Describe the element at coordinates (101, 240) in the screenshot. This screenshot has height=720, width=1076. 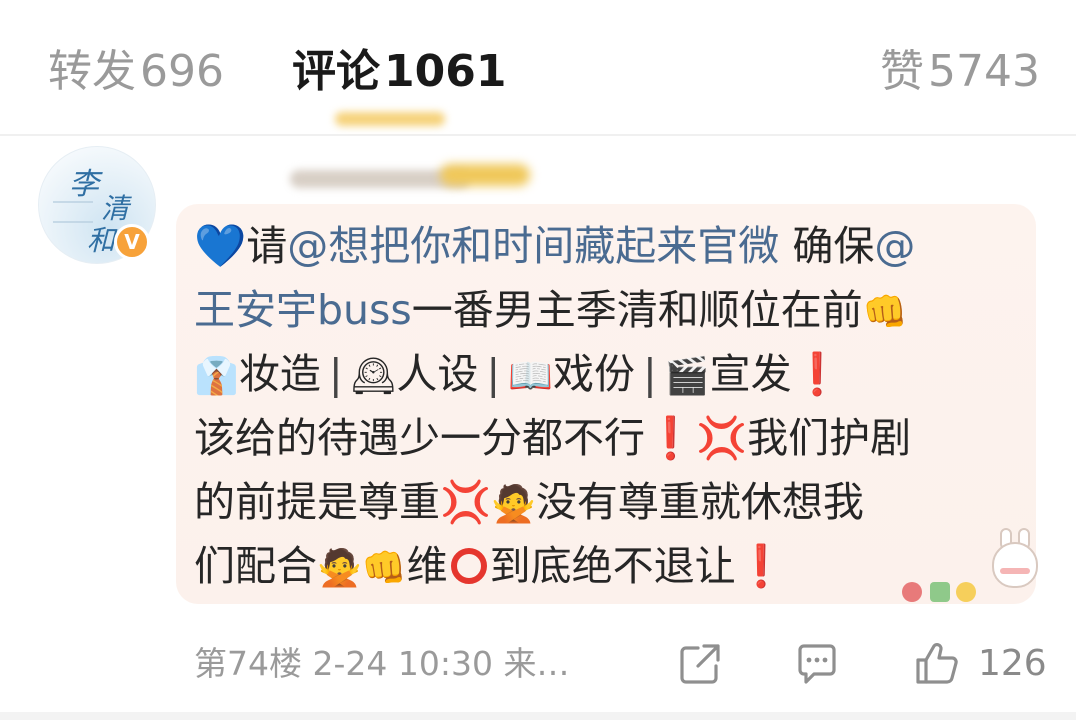
I see `avatar-char: 和` at that location.